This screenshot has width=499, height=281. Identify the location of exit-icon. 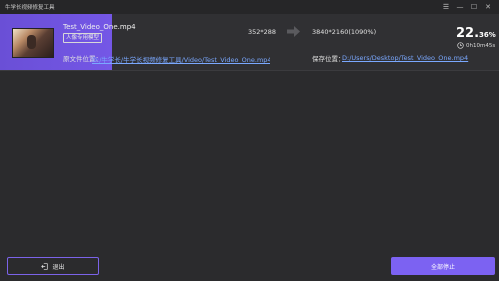
(45, 266).